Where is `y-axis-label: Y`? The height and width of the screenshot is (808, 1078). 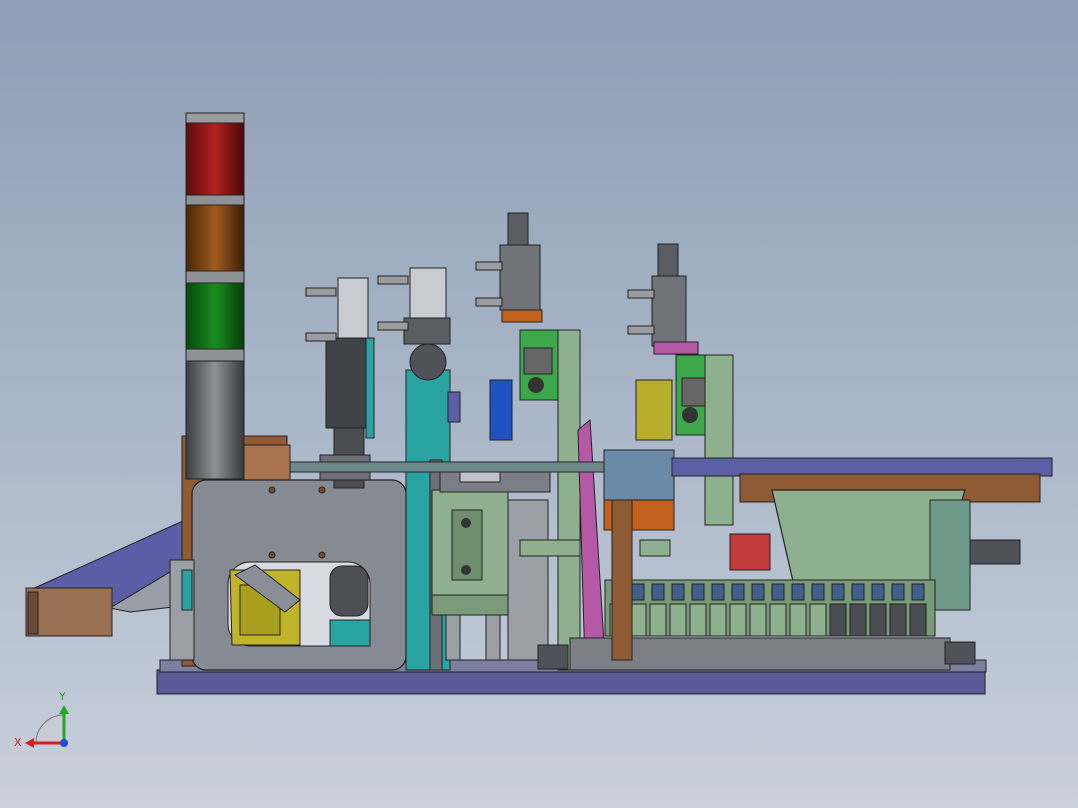
y-axis-label: Y is located at coordinates (62, 696).